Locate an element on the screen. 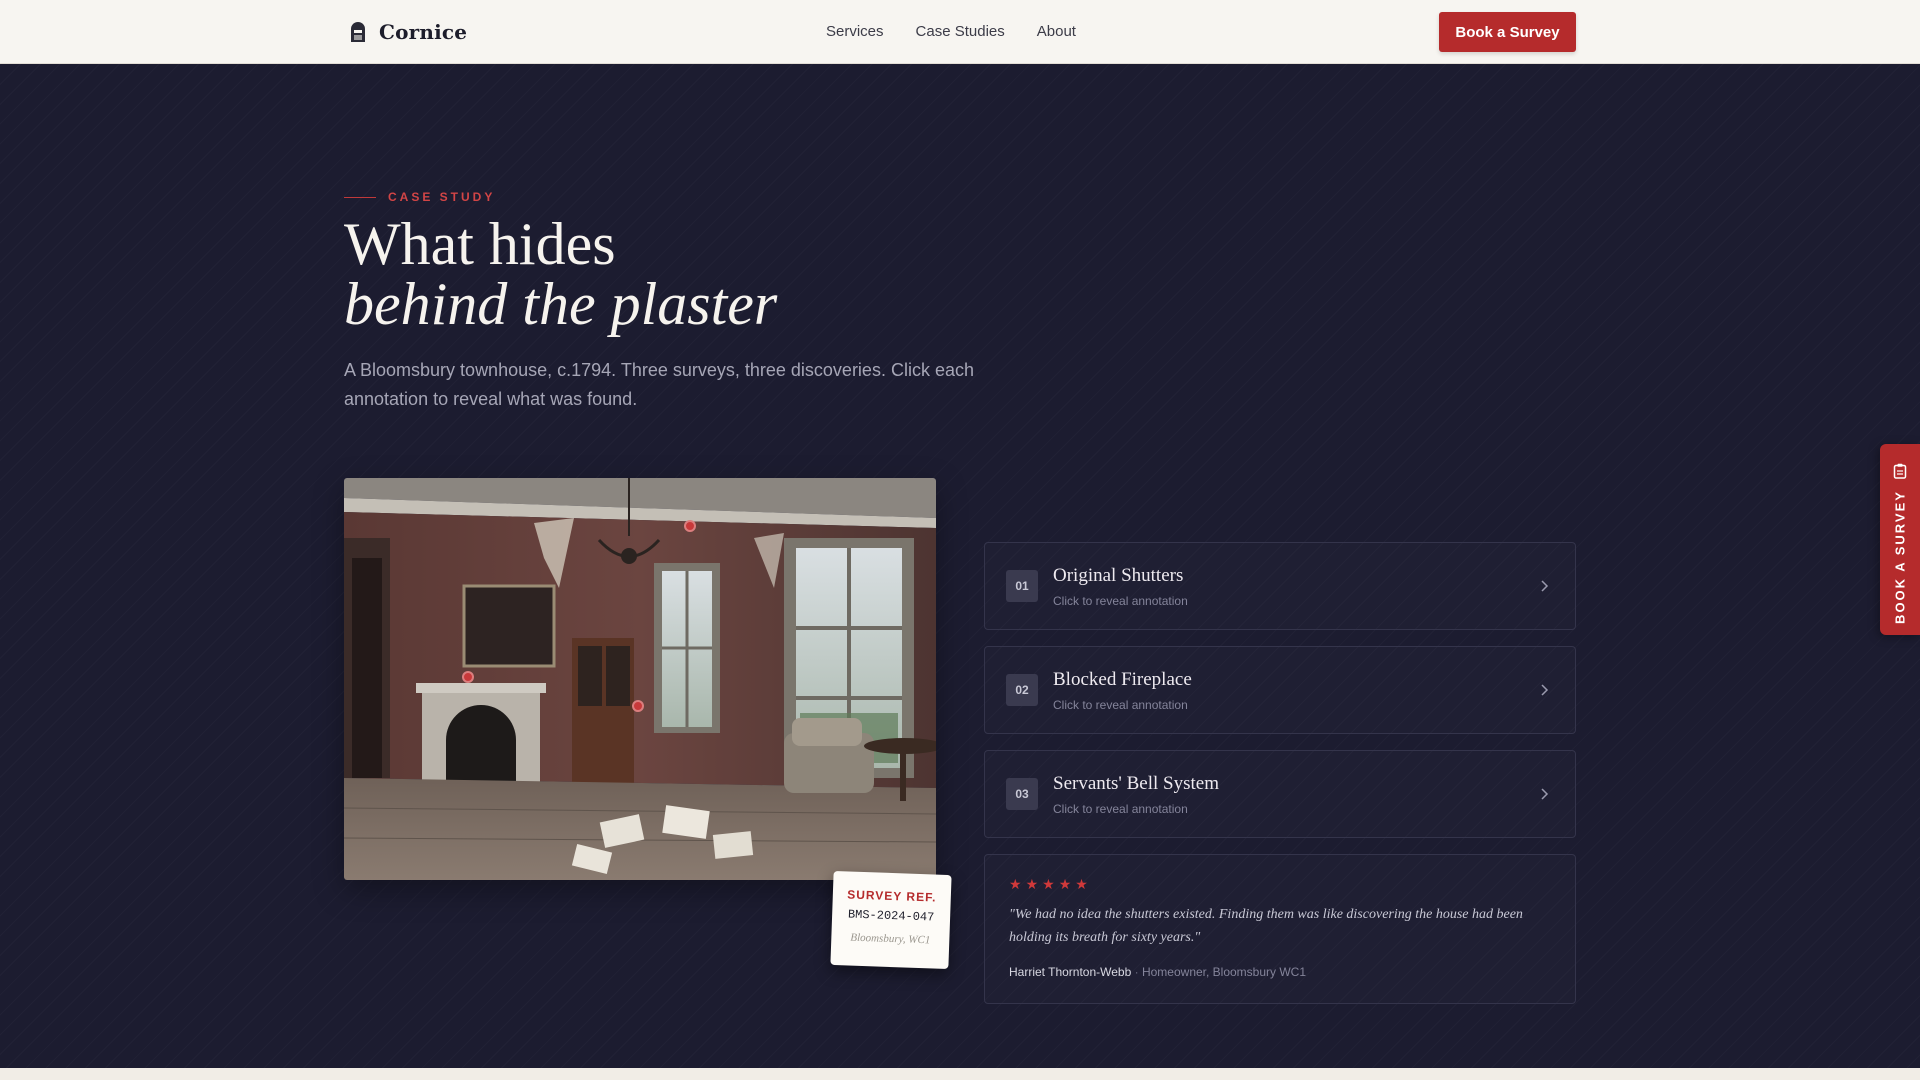  next-section-edge is located at coordinates (960, 1074).